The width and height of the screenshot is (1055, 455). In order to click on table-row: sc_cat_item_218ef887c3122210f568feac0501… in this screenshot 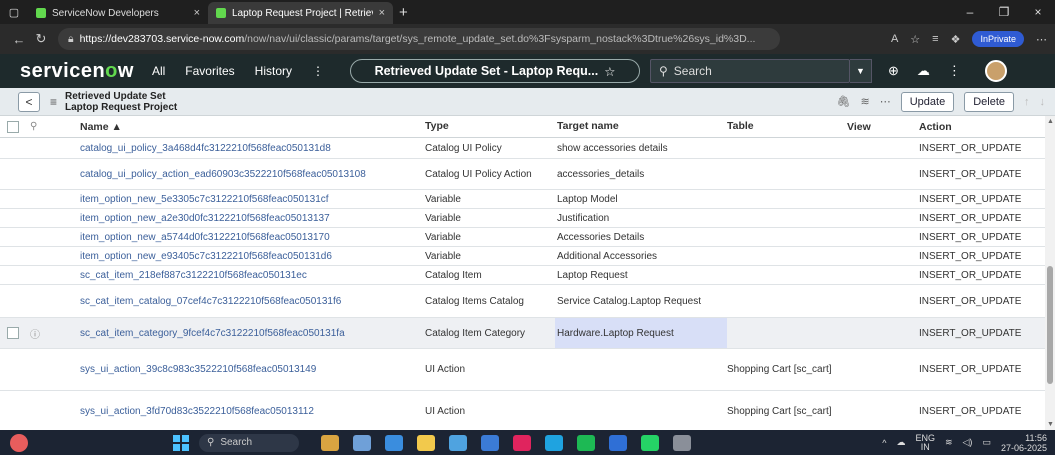, I will do `click(522, 275)`.